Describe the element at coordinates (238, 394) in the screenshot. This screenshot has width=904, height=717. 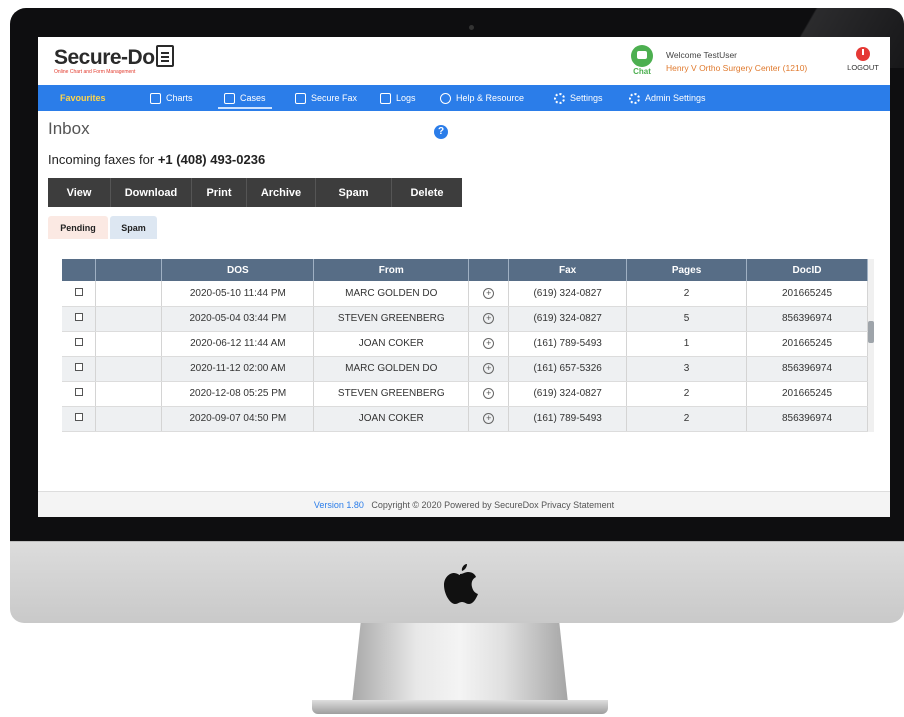
I see `dos-cell: 2020-12-08 05:25 PM` at that location.